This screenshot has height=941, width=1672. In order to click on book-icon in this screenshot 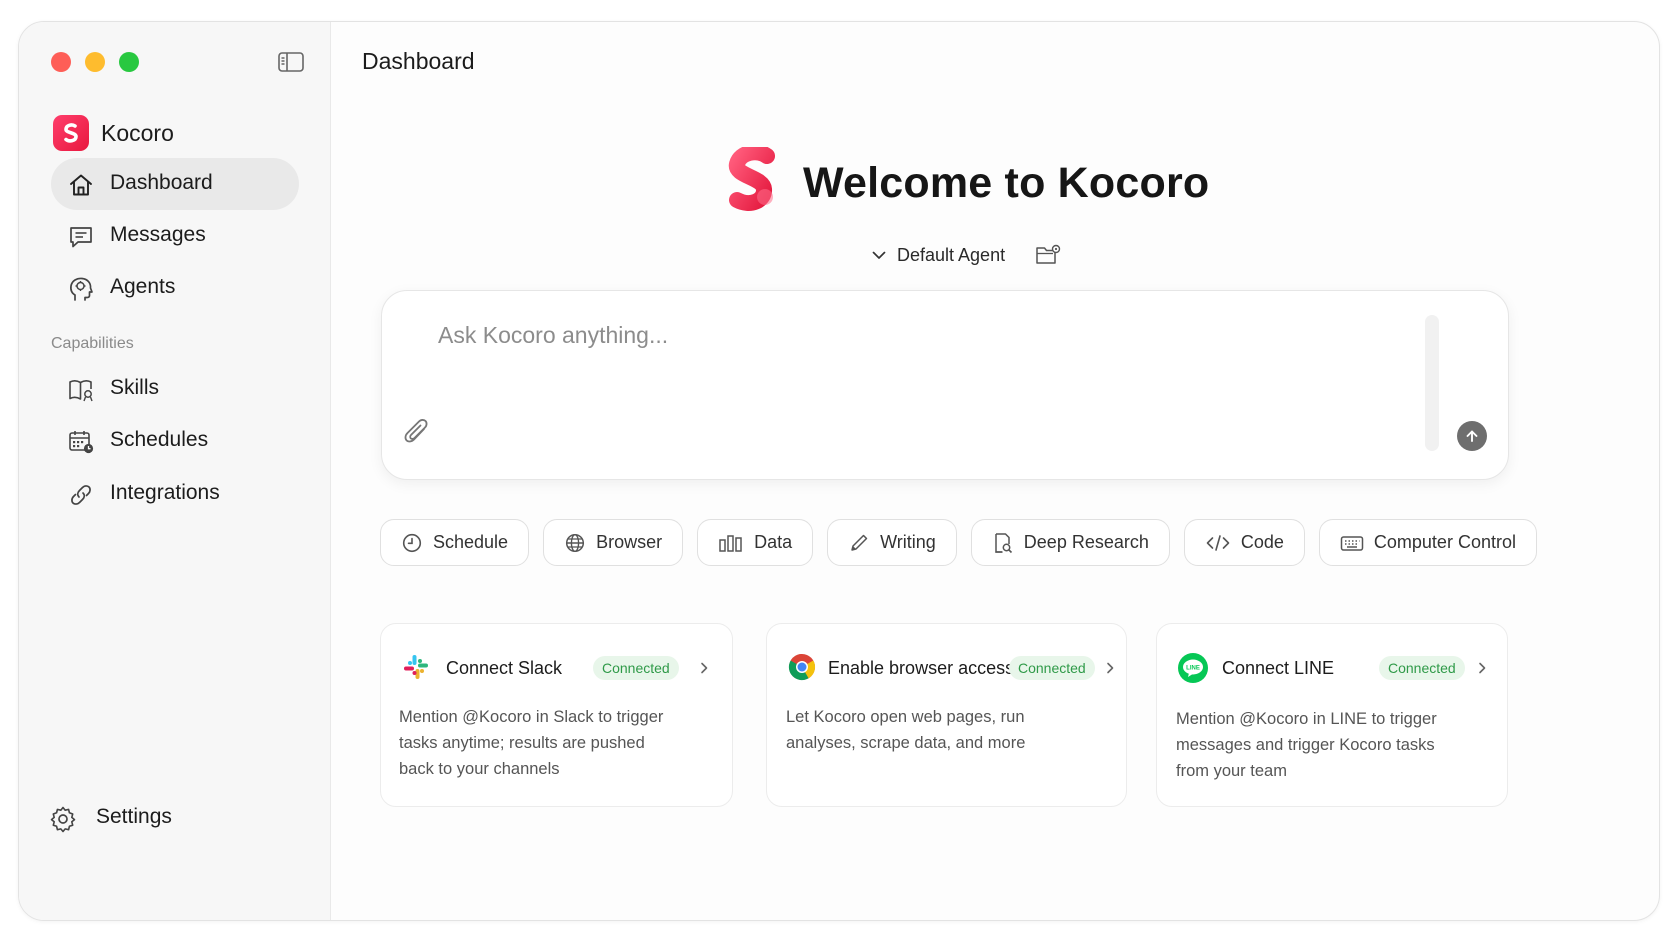, I will do `click(81, 391)`.